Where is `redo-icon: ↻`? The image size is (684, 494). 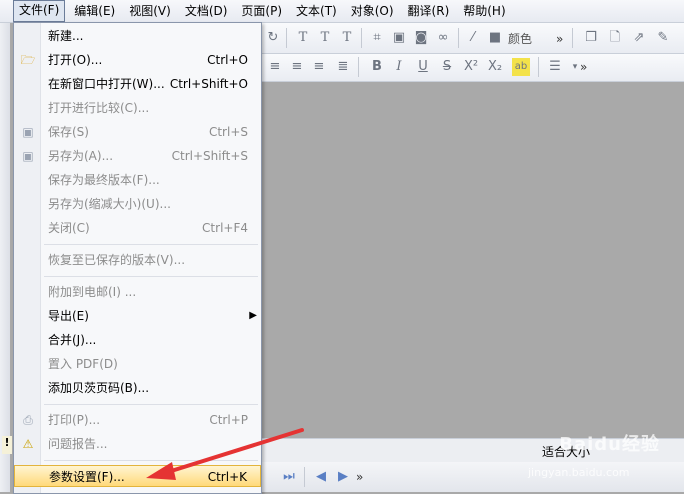 redo-icon: ↻ is located at coordinates (273, 38).